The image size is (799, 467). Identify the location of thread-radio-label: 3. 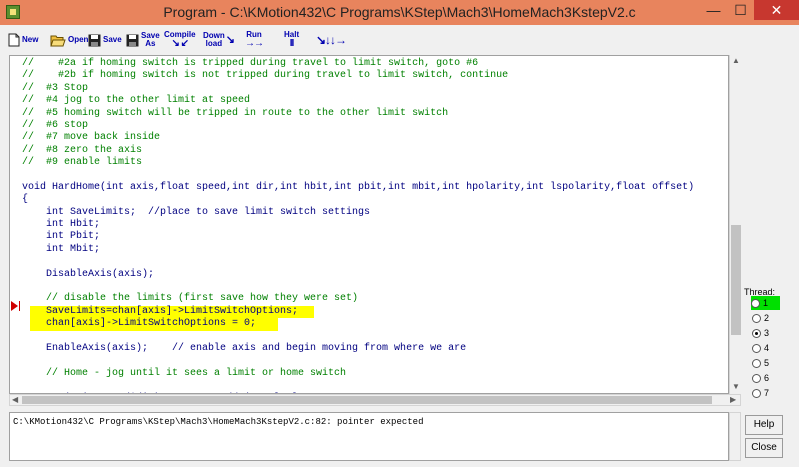
(767, 333).